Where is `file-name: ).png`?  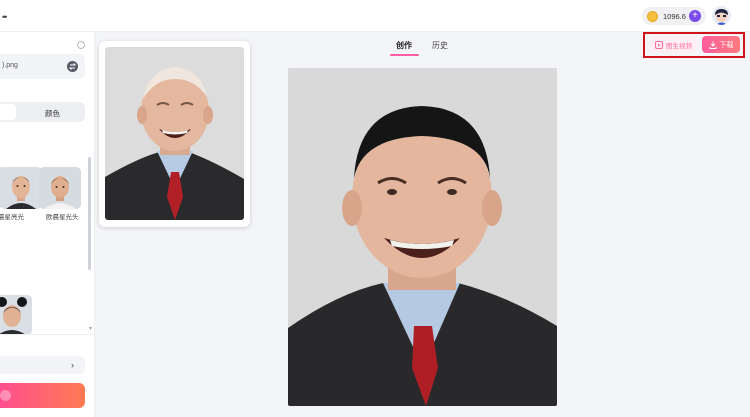
file-name: ).png is located at coordinates (10, 65).